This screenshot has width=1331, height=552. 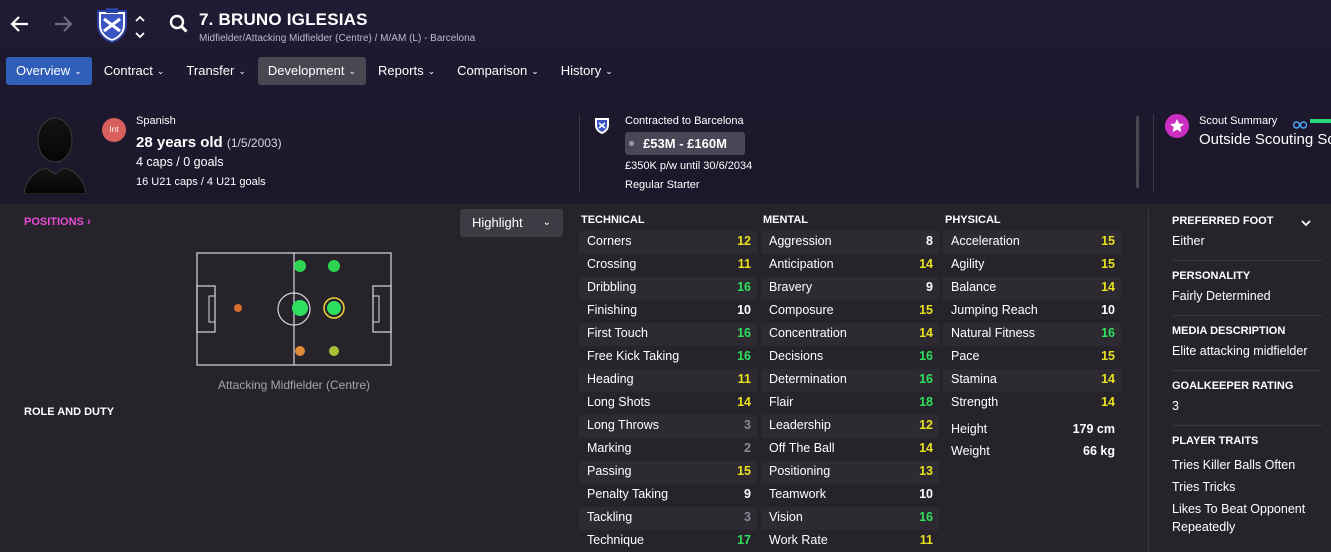 What do you see at coordinates (850, 380) in the screenshot?
I see `attribute-row: Determination 16` at bounding box center [850, 380].